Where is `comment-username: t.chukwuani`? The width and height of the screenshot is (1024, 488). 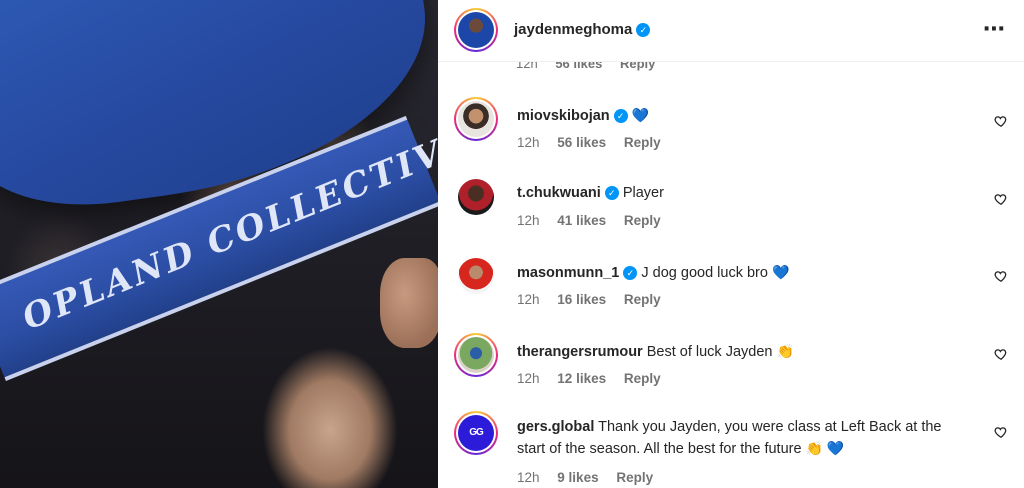 comment-username: t.chukwuani is located at coordinates (559, 193).